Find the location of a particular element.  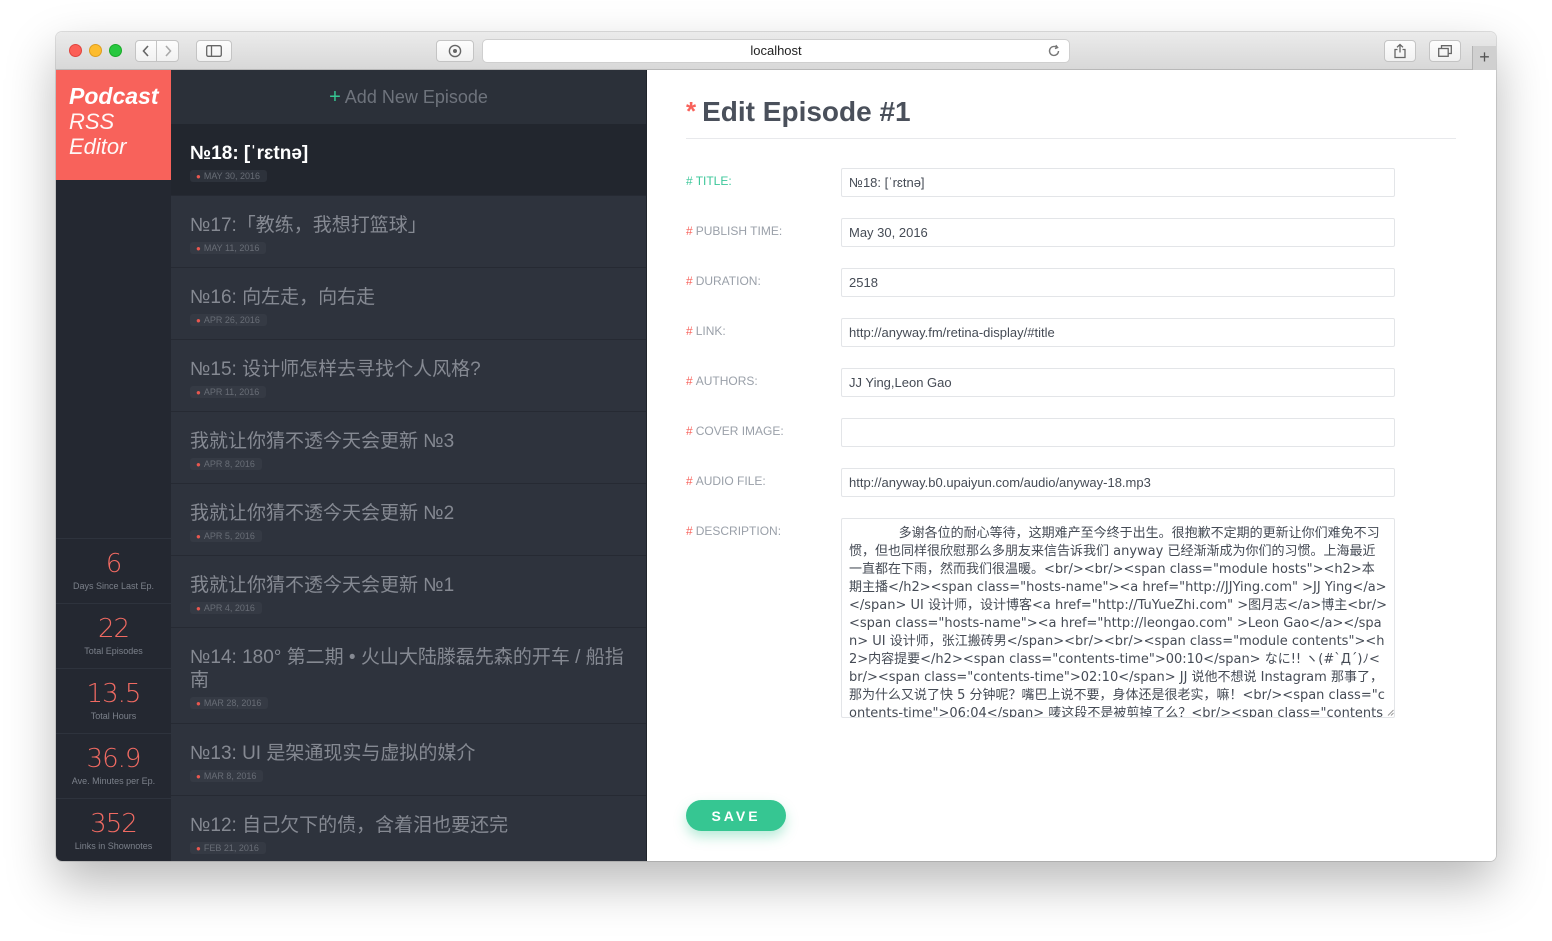

authors-input is located at coordinates (1118, 382).